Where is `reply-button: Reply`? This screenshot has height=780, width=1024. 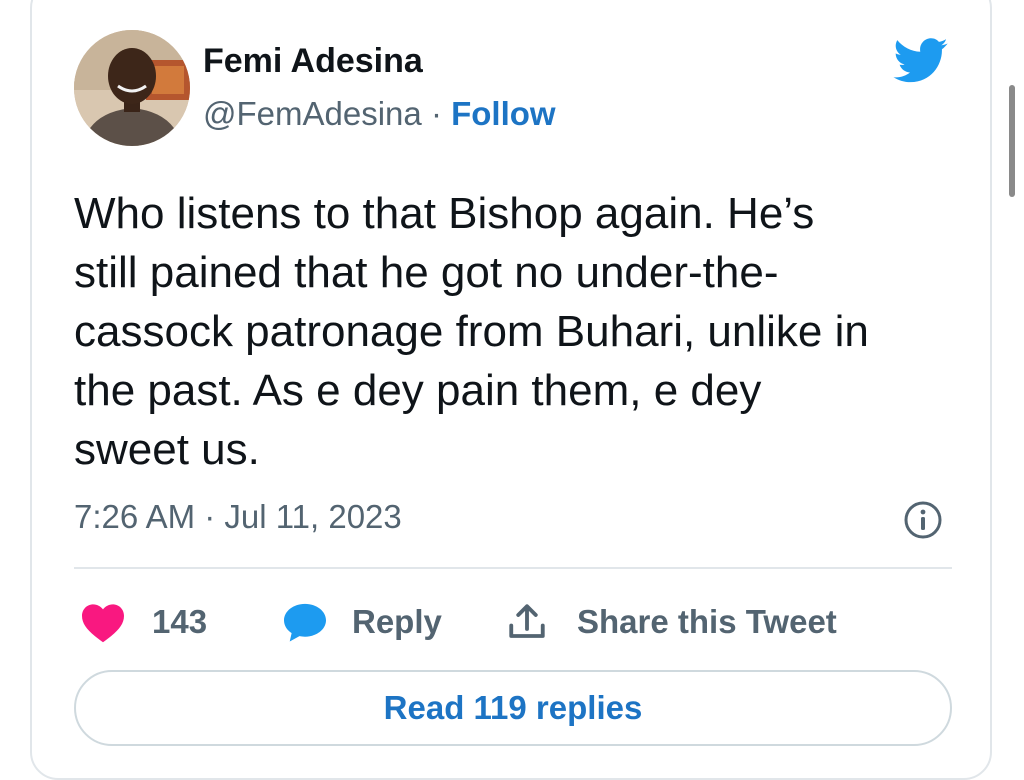
reply-button: Reply is located at coordinates (362, 622).